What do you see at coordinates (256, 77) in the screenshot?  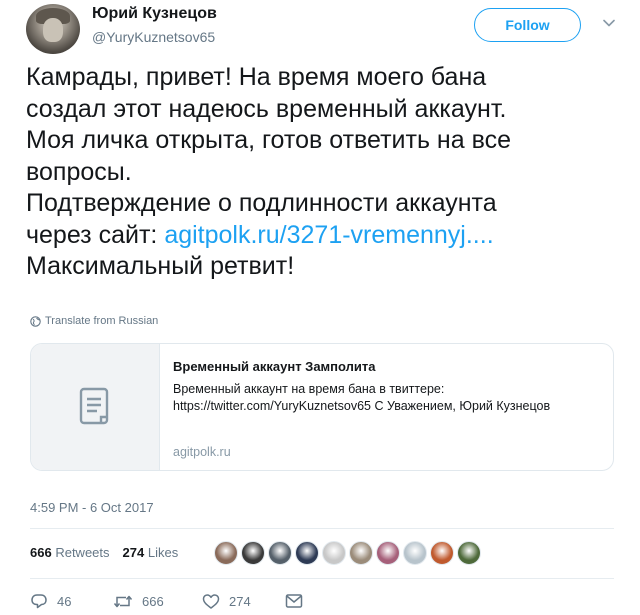 I see `tweet-line: Камрады, привет! На время моего бана` at bounding box center [256, 77].